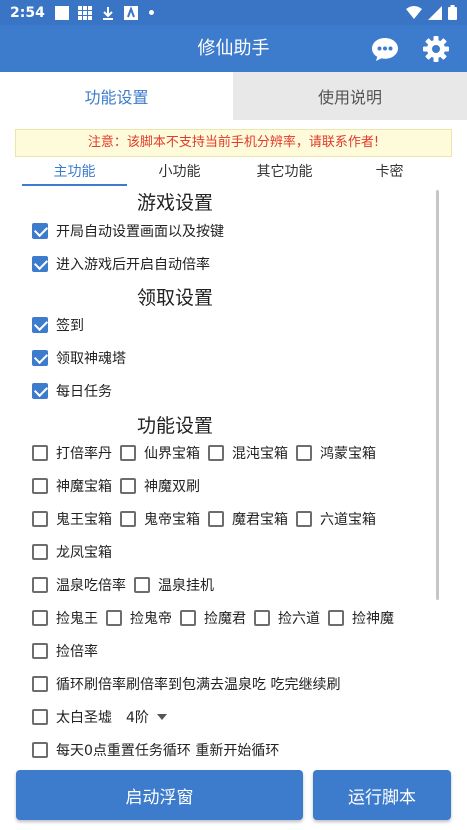 This screenshot has height=830, width=467. What do you see at coordinates (437, 395) in the screenshot?
I see `scrollbar` at bounding box center [437, 395].